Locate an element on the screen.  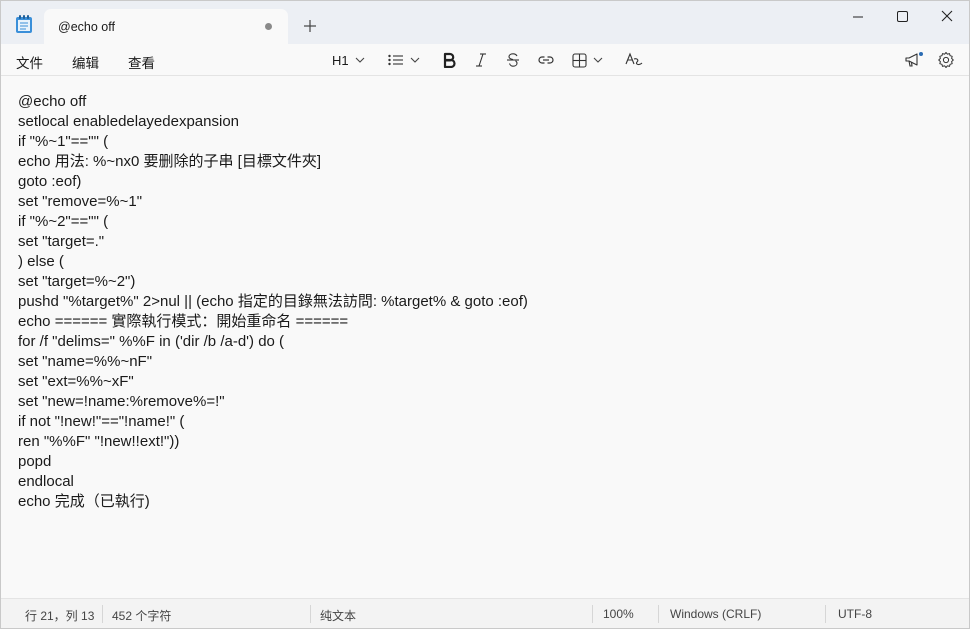
editor-line: if not "!new!"=="!name!" ( is located at coordinates (101, 421).